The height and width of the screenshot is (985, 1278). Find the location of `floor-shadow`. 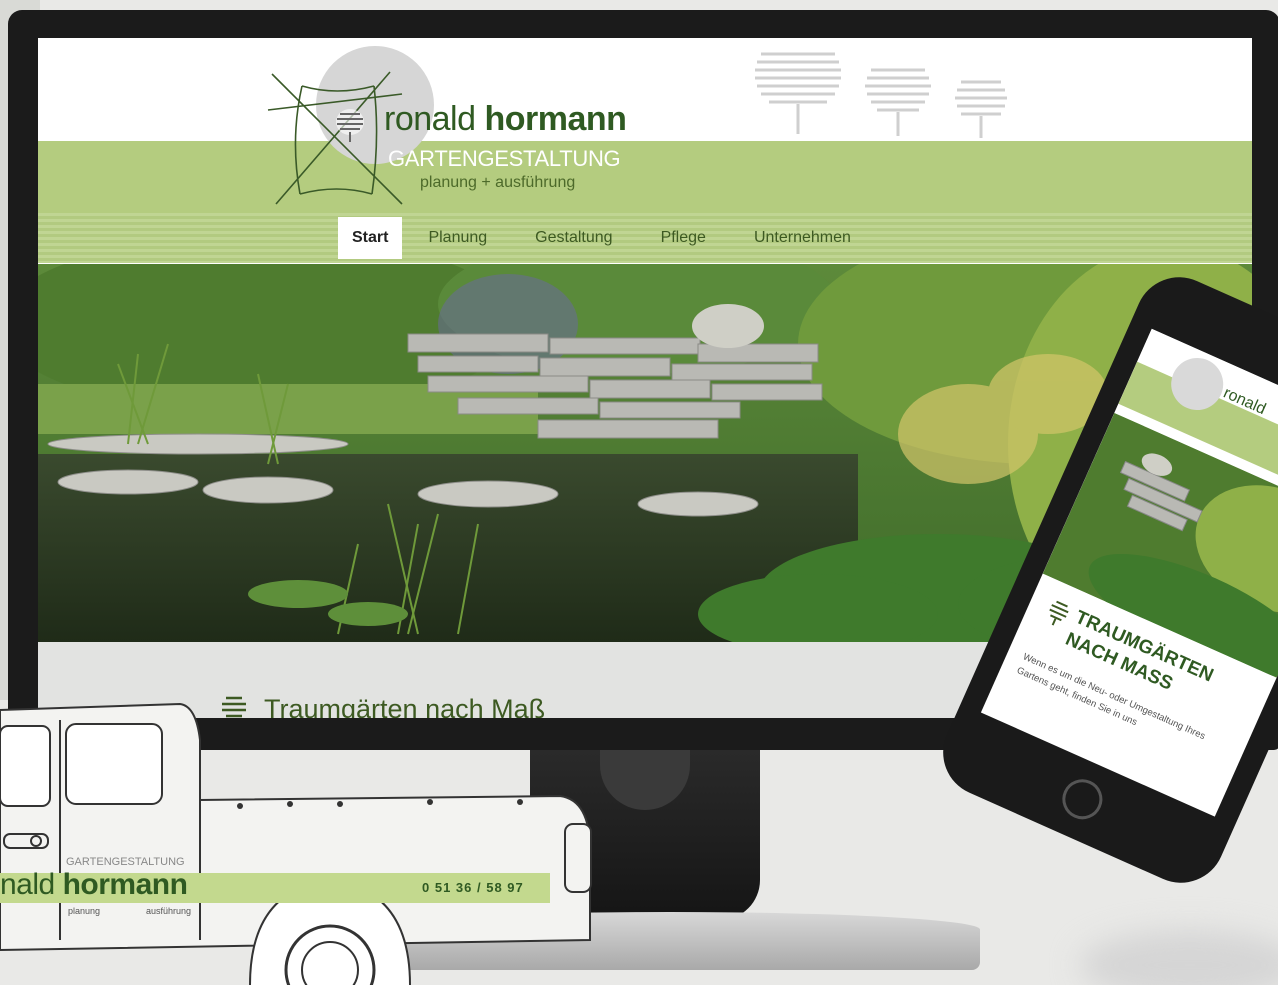

floor-shadow is located at coordinates (1179, 957).